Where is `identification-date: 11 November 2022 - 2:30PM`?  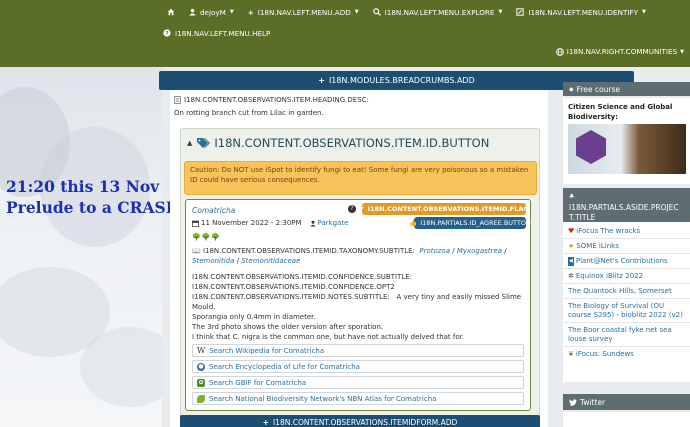
identification-date: 11 November 2022 - 2:30PM is located at coordinates (251, 223).